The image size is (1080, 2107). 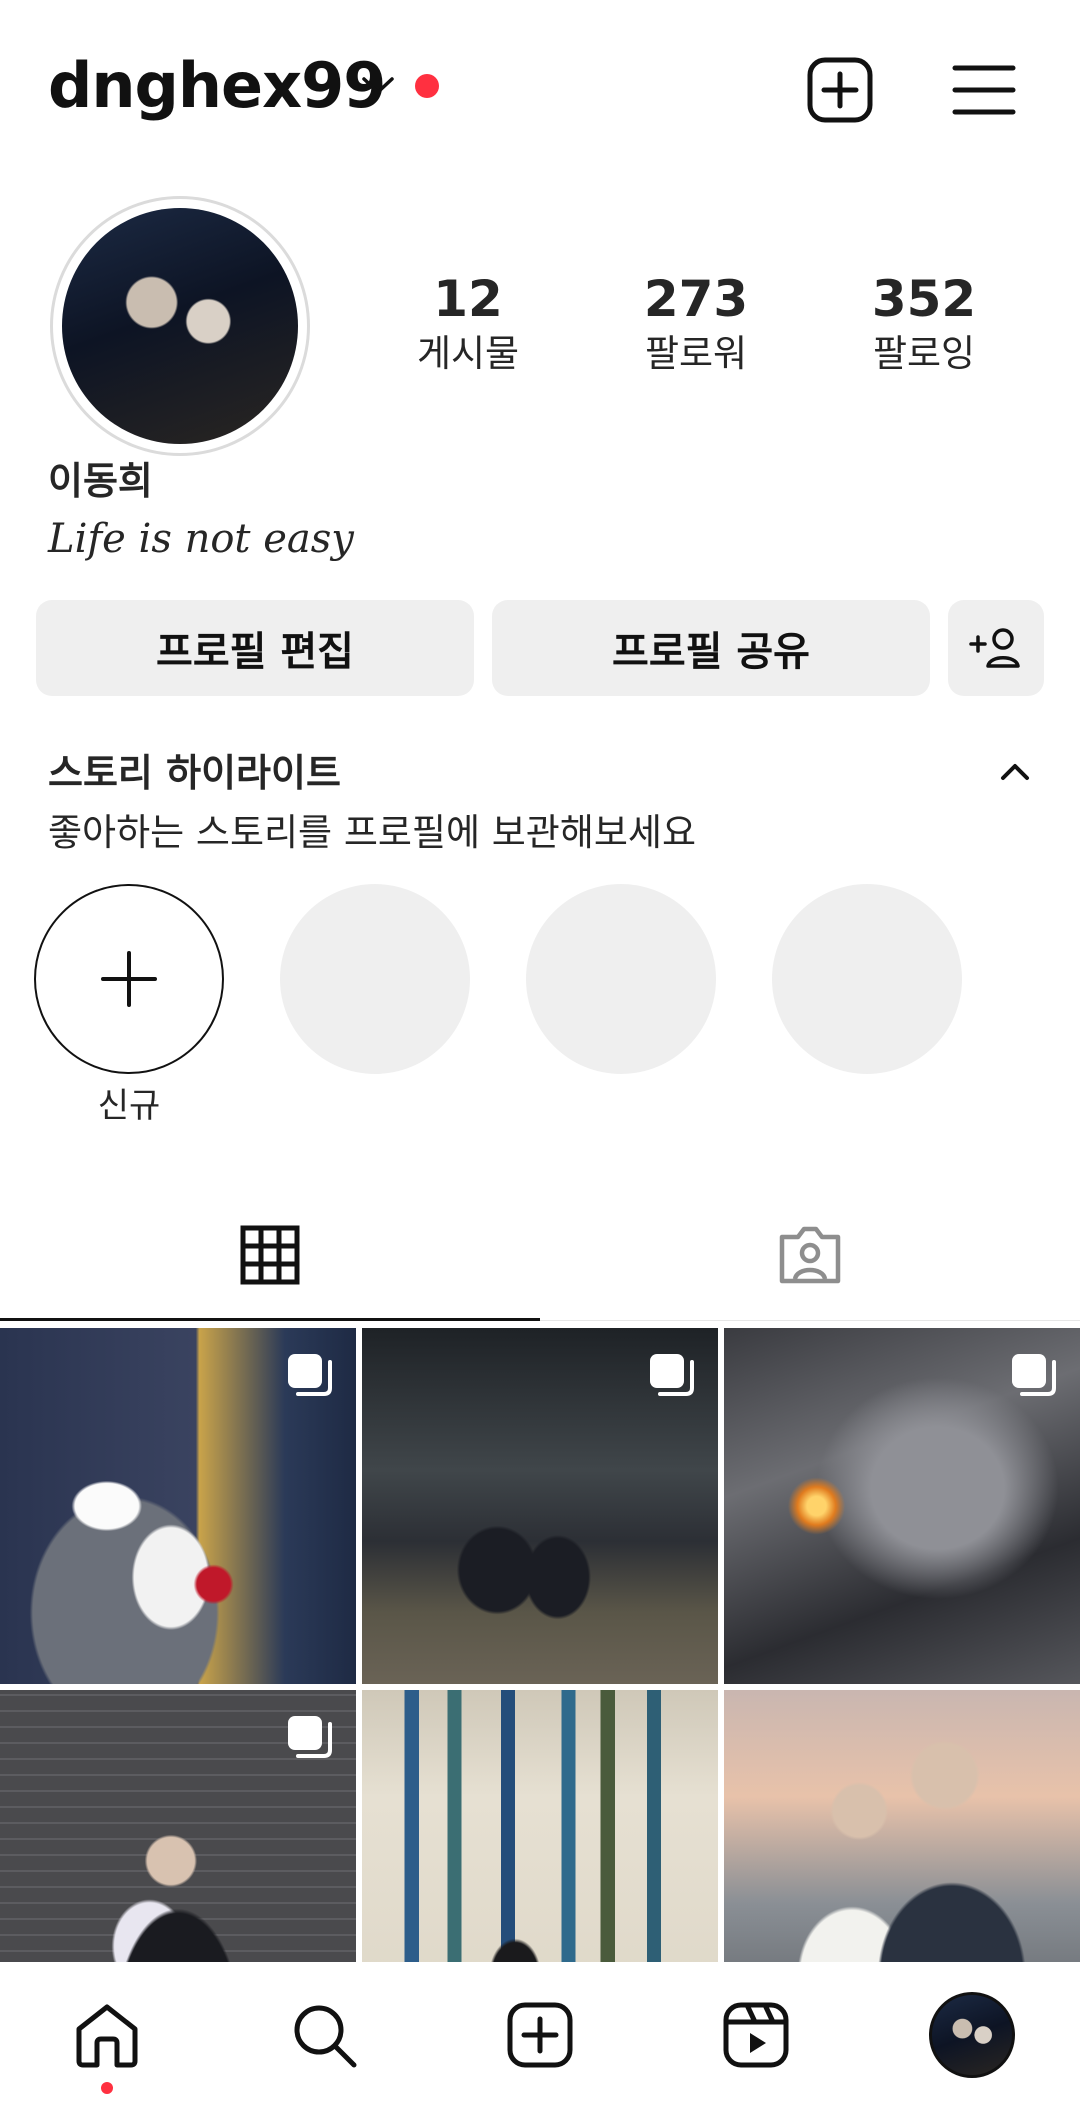 What do you see at coordinates (194, 773) in the screenshot?
I see `highlights-title: 스토리 하이라이트` at bounding box center [194, 773].